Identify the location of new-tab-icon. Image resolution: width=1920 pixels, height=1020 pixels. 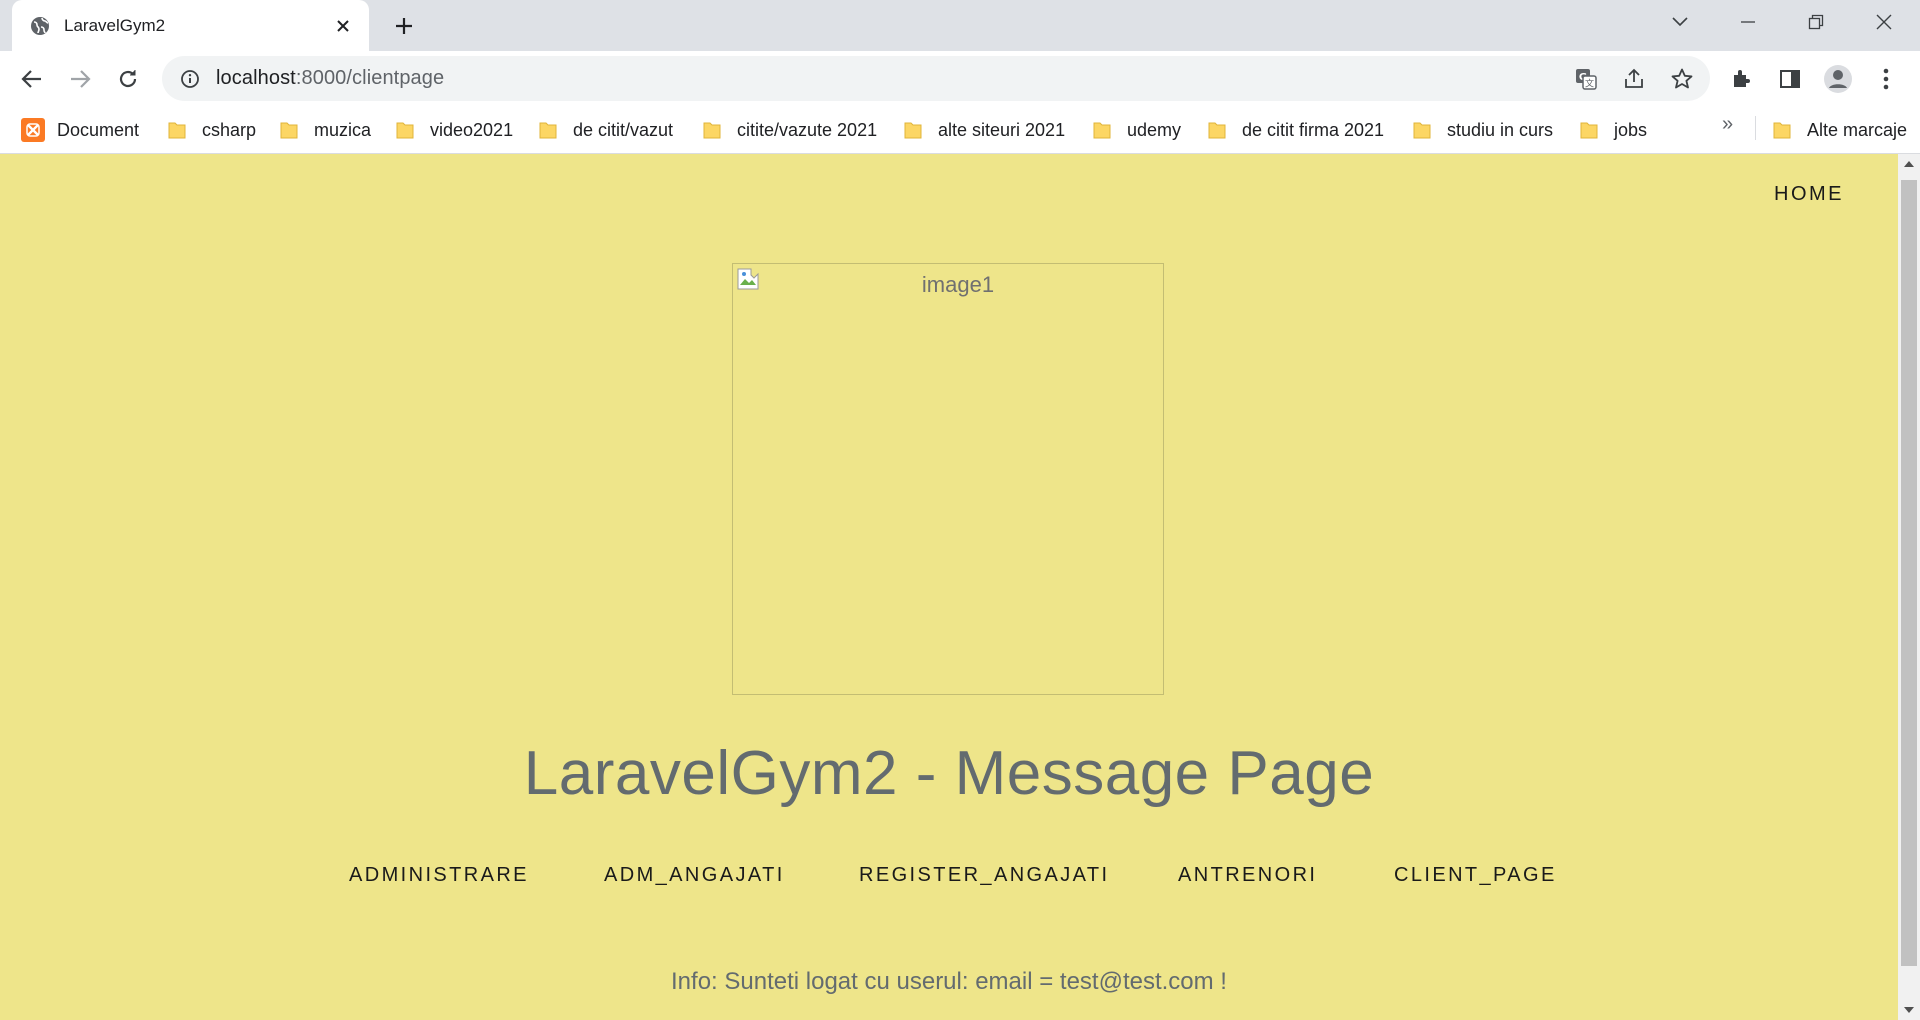
(404, 26).